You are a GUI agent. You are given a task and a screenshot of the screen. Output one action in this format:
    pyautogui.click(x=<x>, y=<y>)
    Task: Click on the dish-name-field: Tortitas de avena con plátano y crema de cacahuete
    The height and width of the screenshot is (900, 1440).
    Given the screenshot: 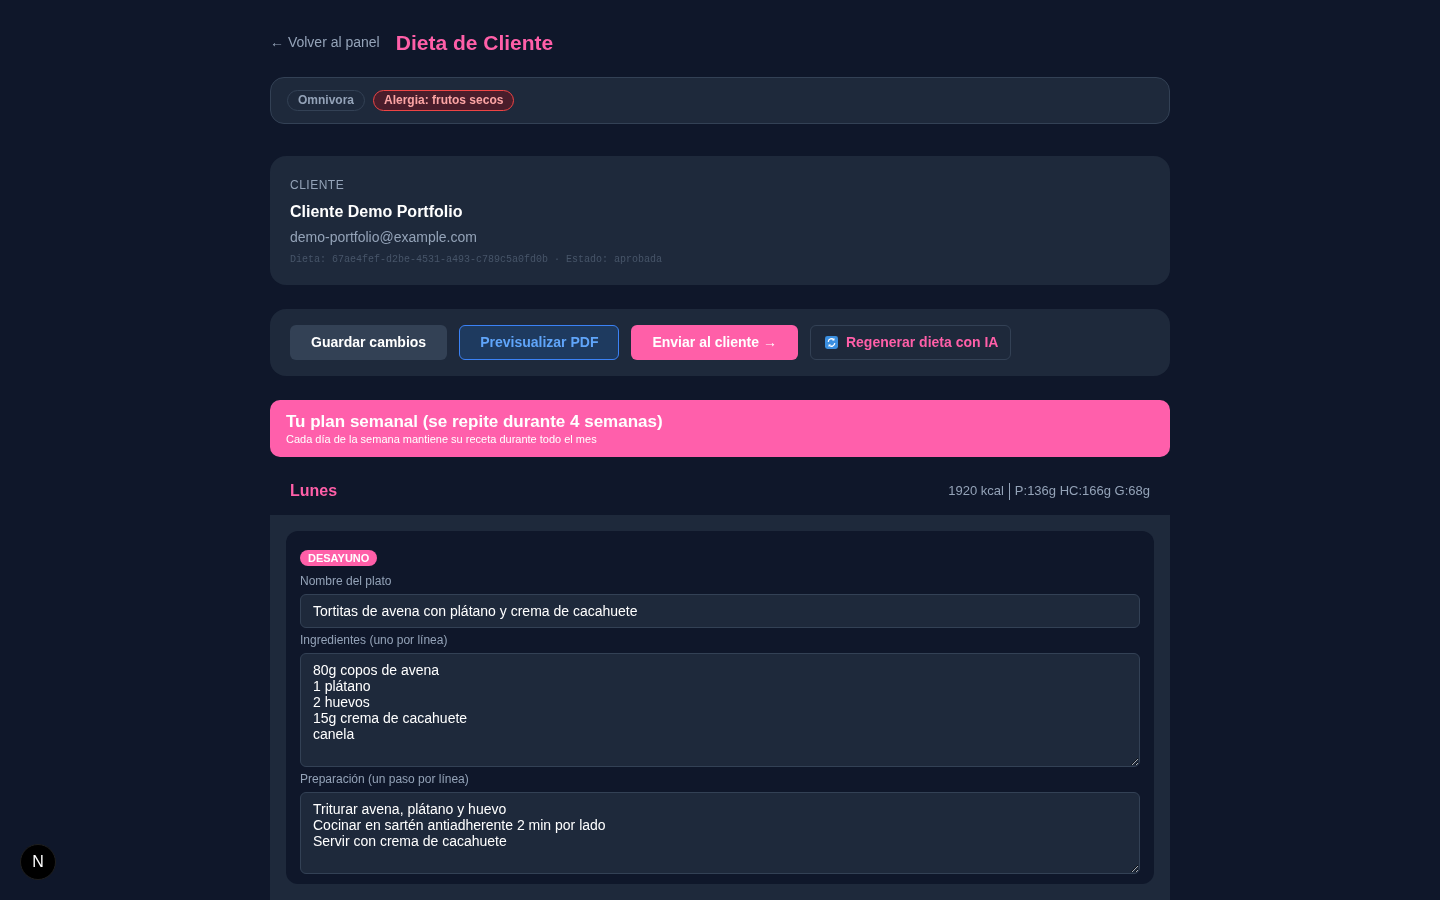 What is the action you would take?
    pyautogui.click(x=720, y=611)
    